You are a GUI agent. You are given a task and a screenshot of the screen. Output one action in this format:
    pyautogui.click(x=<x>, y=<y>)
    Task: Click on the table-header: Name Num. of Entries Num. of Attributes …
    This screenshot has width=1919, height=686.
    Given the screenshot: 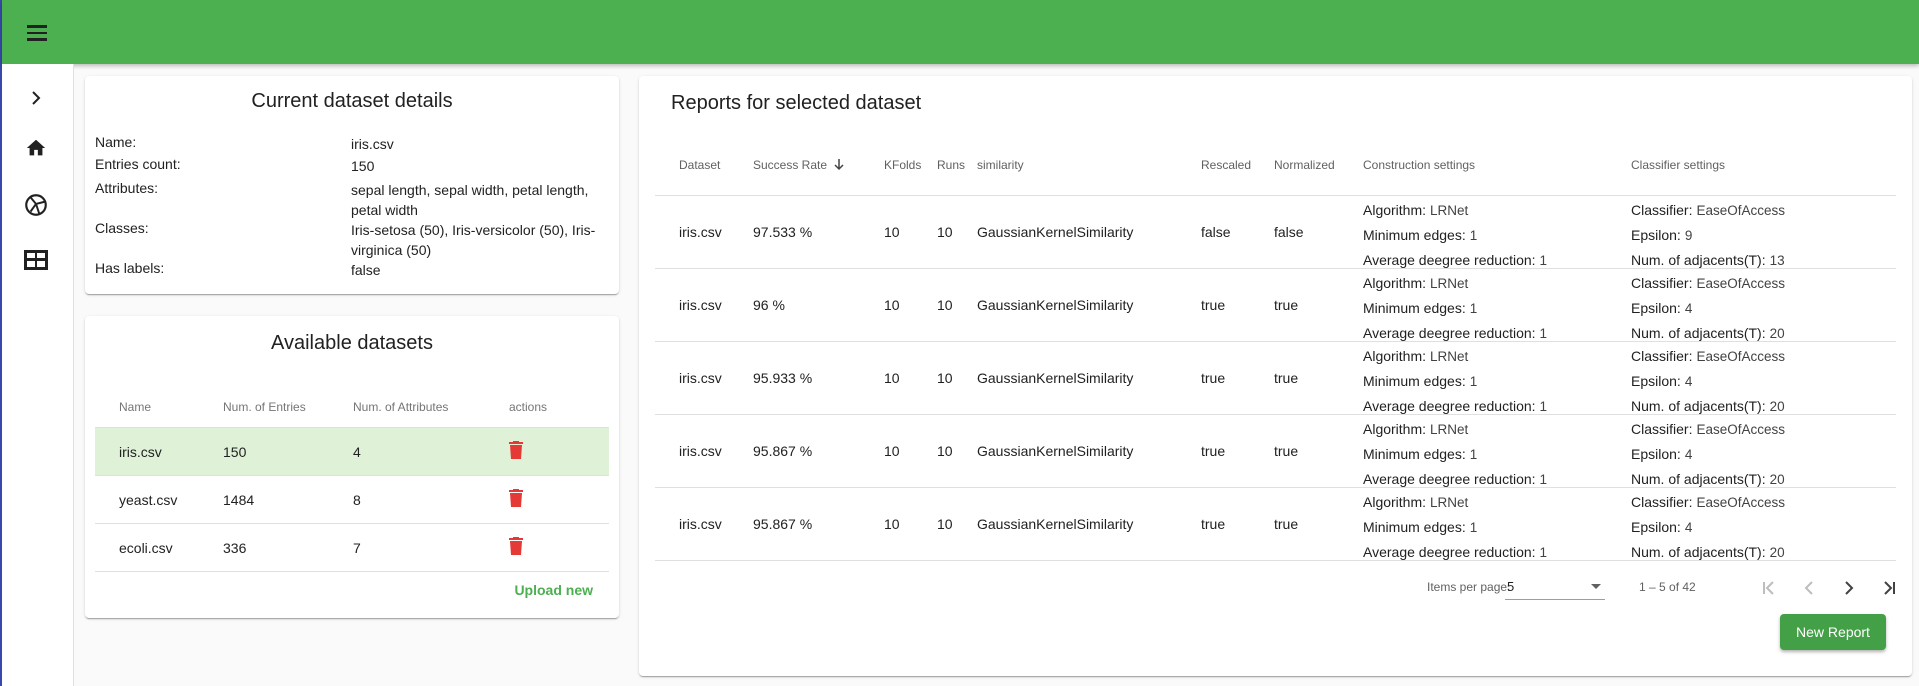 What is the action you would take?
    pyautogui.click(x=352, y=407)
    